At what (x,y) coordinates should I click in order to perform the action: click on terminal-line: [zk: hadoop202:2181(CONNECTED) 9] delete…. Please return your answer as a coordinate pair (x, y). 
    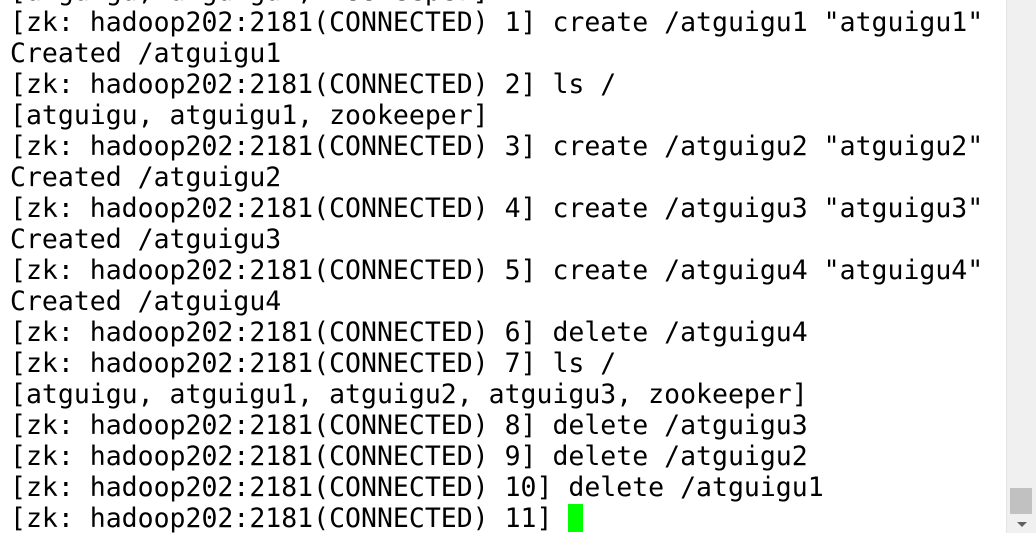
    Looking at the image, I should click on (409, 456).